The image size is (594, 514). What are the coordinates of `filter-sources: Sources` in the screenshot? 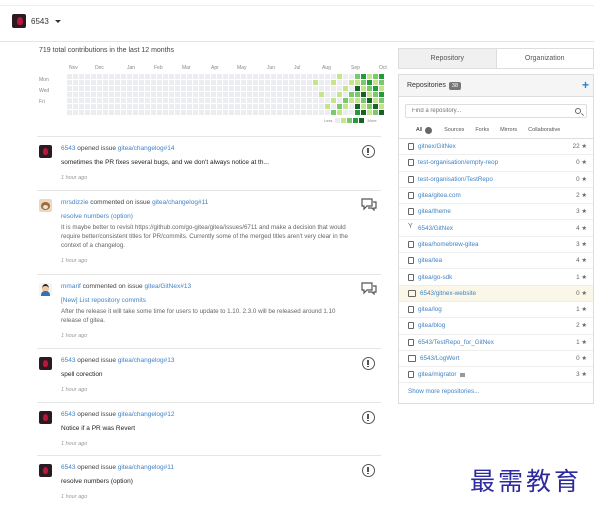 It's located at (454, 130).